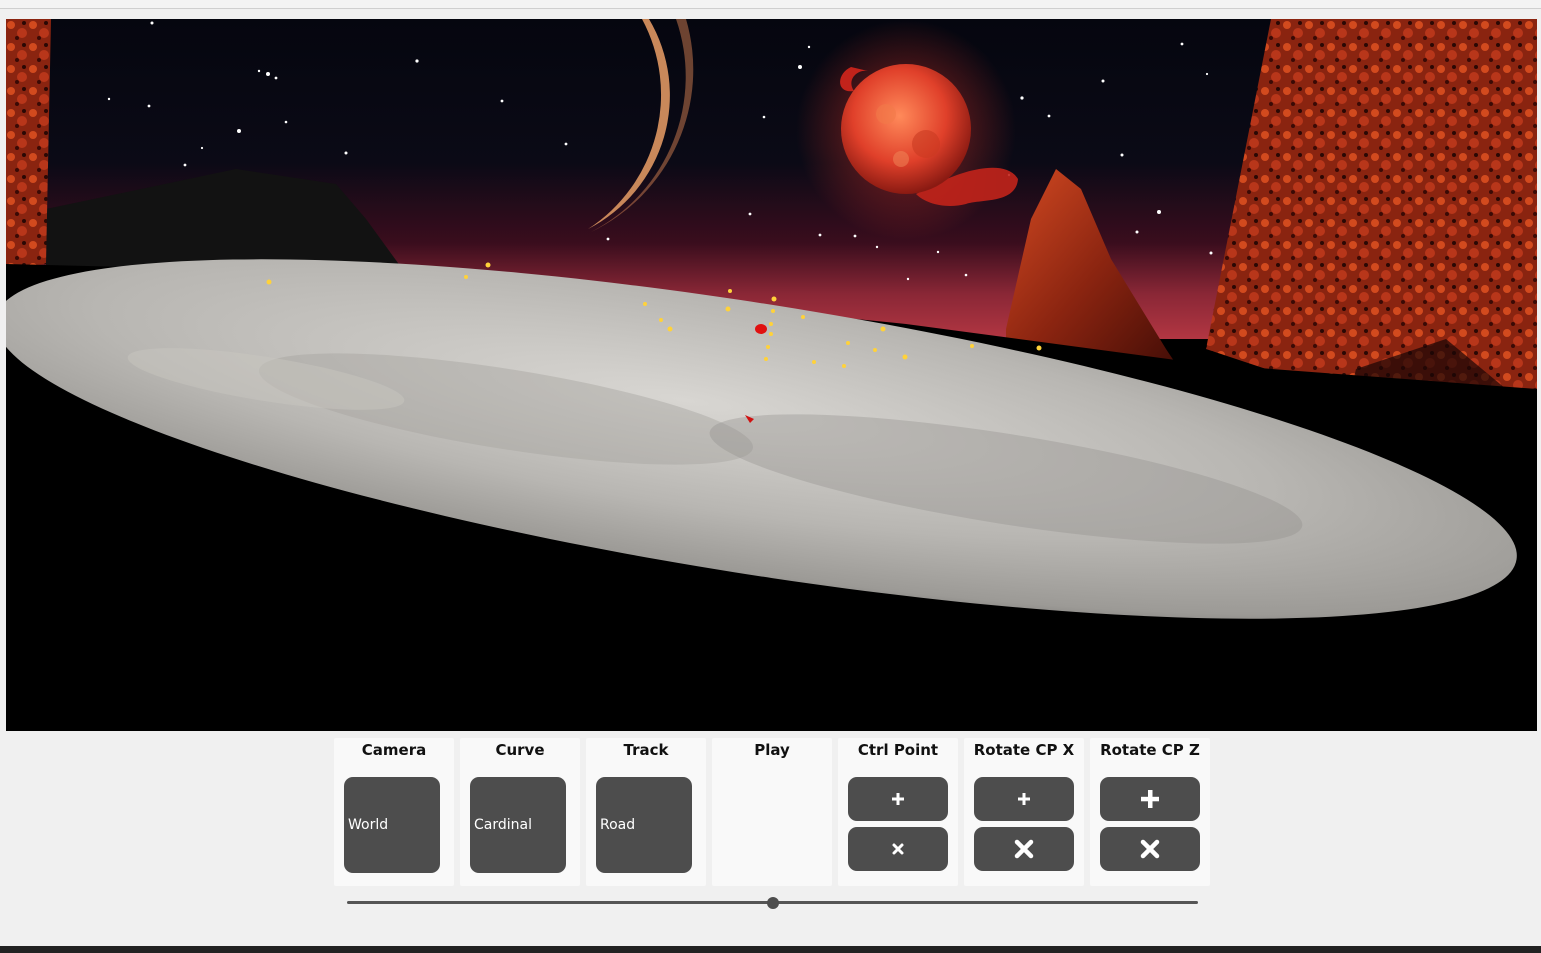  I want to click on camera-value: World, so click(368, 825).